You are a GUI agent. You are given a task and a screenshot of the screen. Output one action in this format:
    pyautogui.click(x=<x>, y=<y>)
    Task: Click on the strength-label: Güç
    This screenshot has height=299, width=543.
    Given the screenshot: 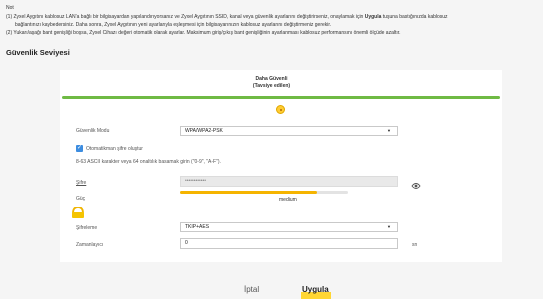 What is the action you would take?
    pyautogui.click(x=81, y=199)
    